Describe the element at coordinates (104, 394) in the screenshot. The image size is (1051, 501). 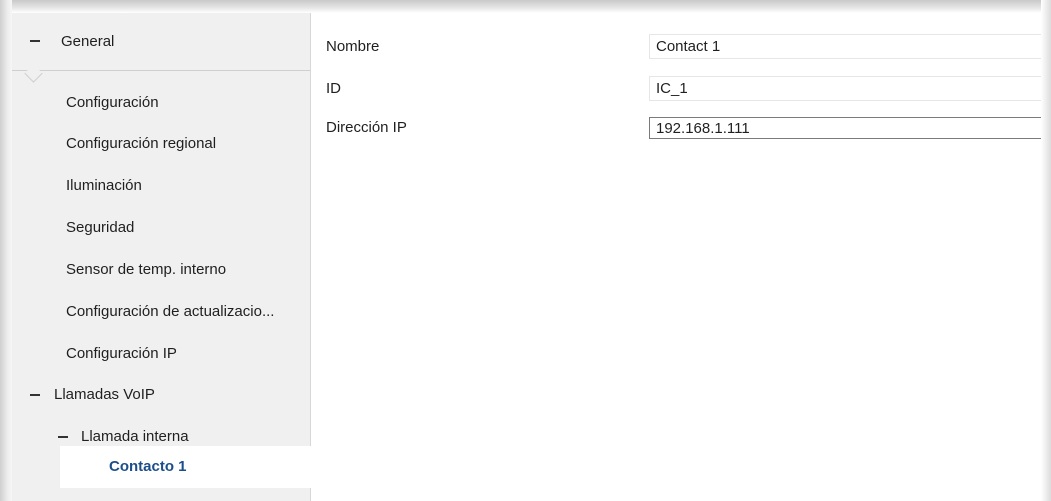
I see `sidebar-item-label: Llamadas VoIP` at that location.